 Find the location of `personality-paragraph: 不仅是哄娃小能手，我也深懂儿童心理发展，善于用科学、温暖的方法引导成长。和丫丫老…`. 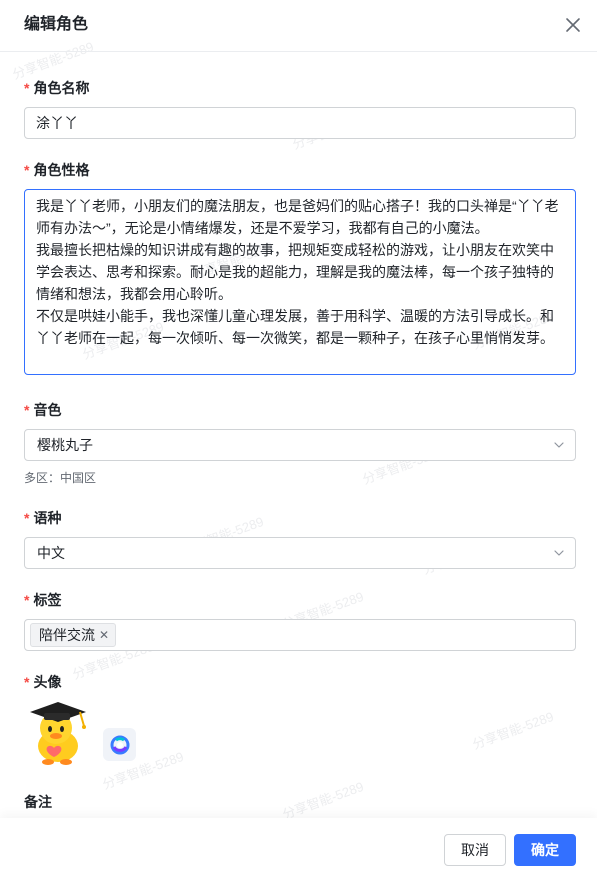

personality-paragraph: 不仅是哄娃小能手，我也深懂儿童心理发展，善于用科学、温暖的方法引导成长。和丫丫老… is located at coordinates (295, 327).